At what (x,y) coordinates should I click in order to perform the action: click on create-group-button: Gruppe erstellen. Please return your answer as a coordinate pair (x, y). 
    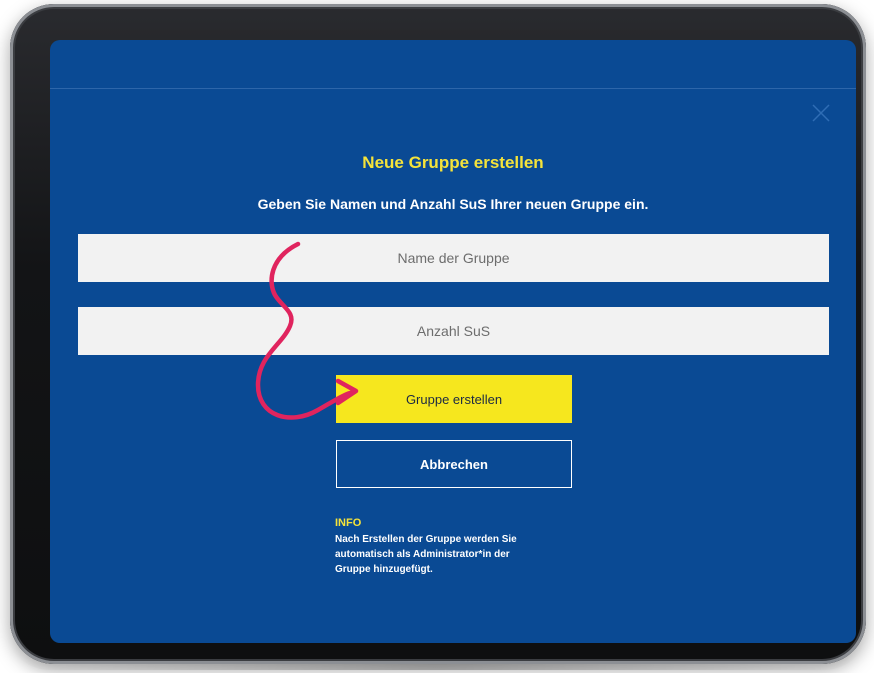
    Looking at the image, I should click on (454, 399).